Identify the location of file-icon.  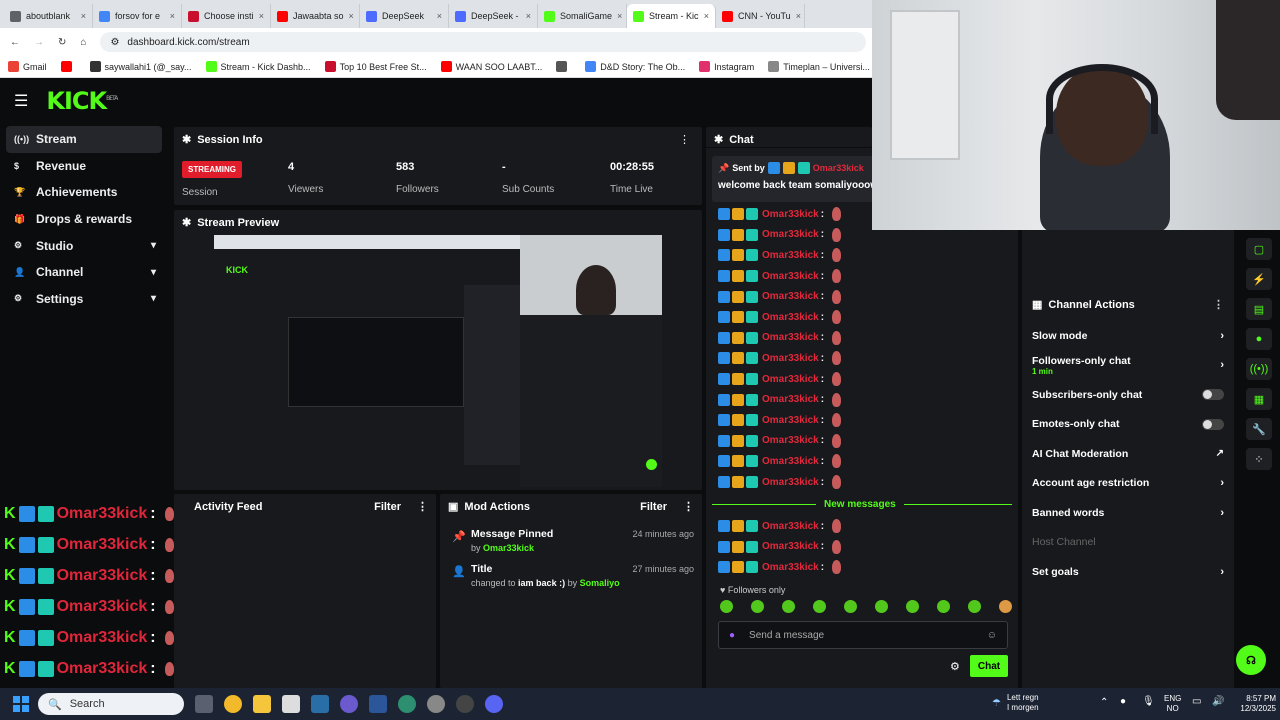
(291, 704).